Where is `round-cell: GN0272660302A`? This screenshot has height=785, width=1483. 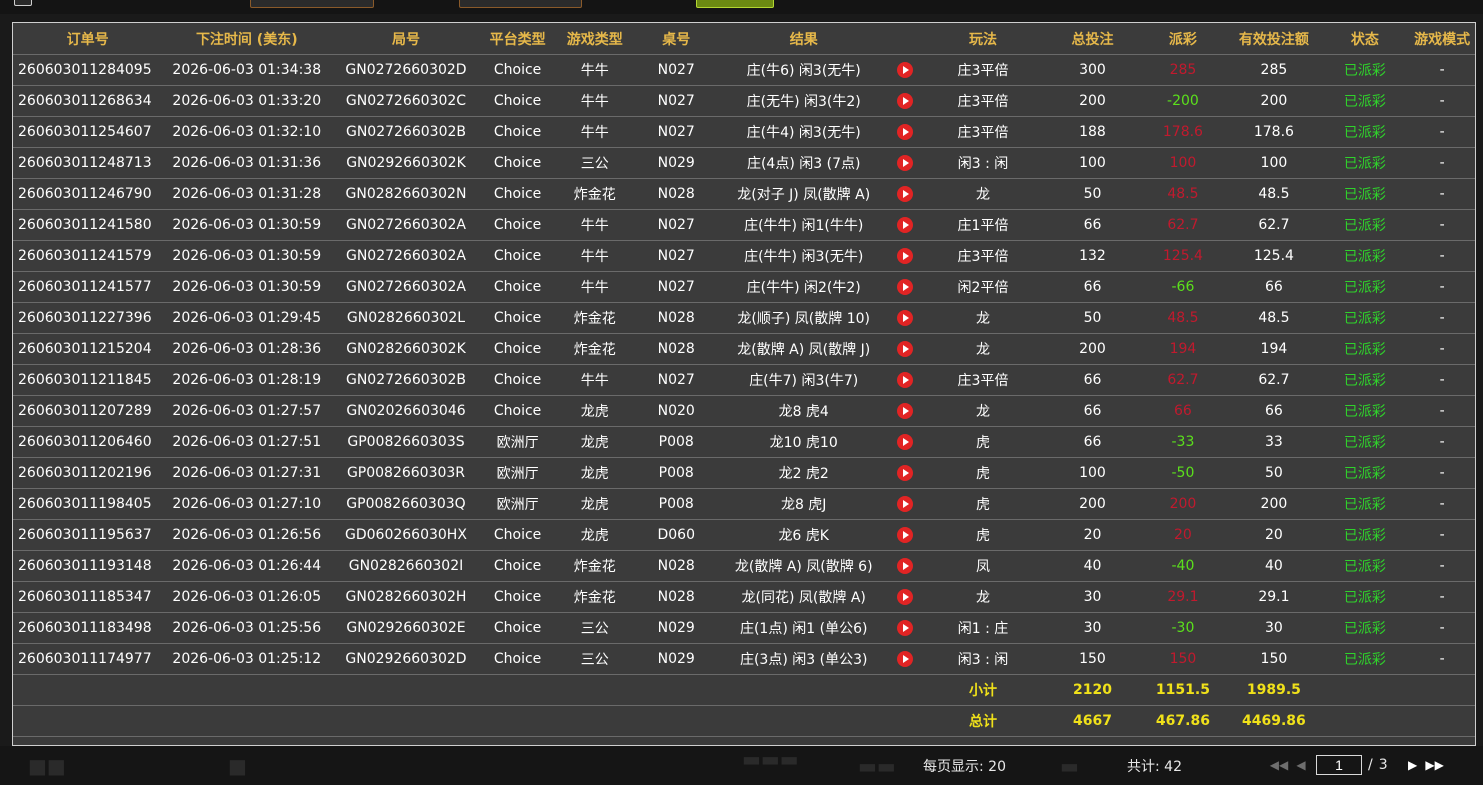 round-cell: GN0272660302A is located at coordinates (406, 256).